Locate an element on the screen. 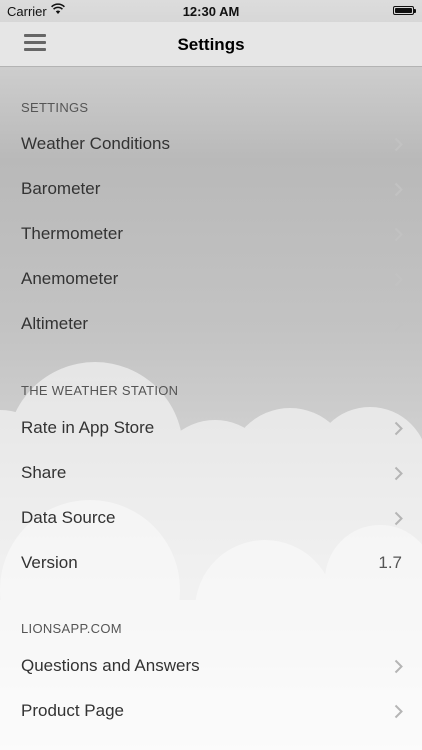  clock: 12:30 AM is located at coordinates (211, 11).